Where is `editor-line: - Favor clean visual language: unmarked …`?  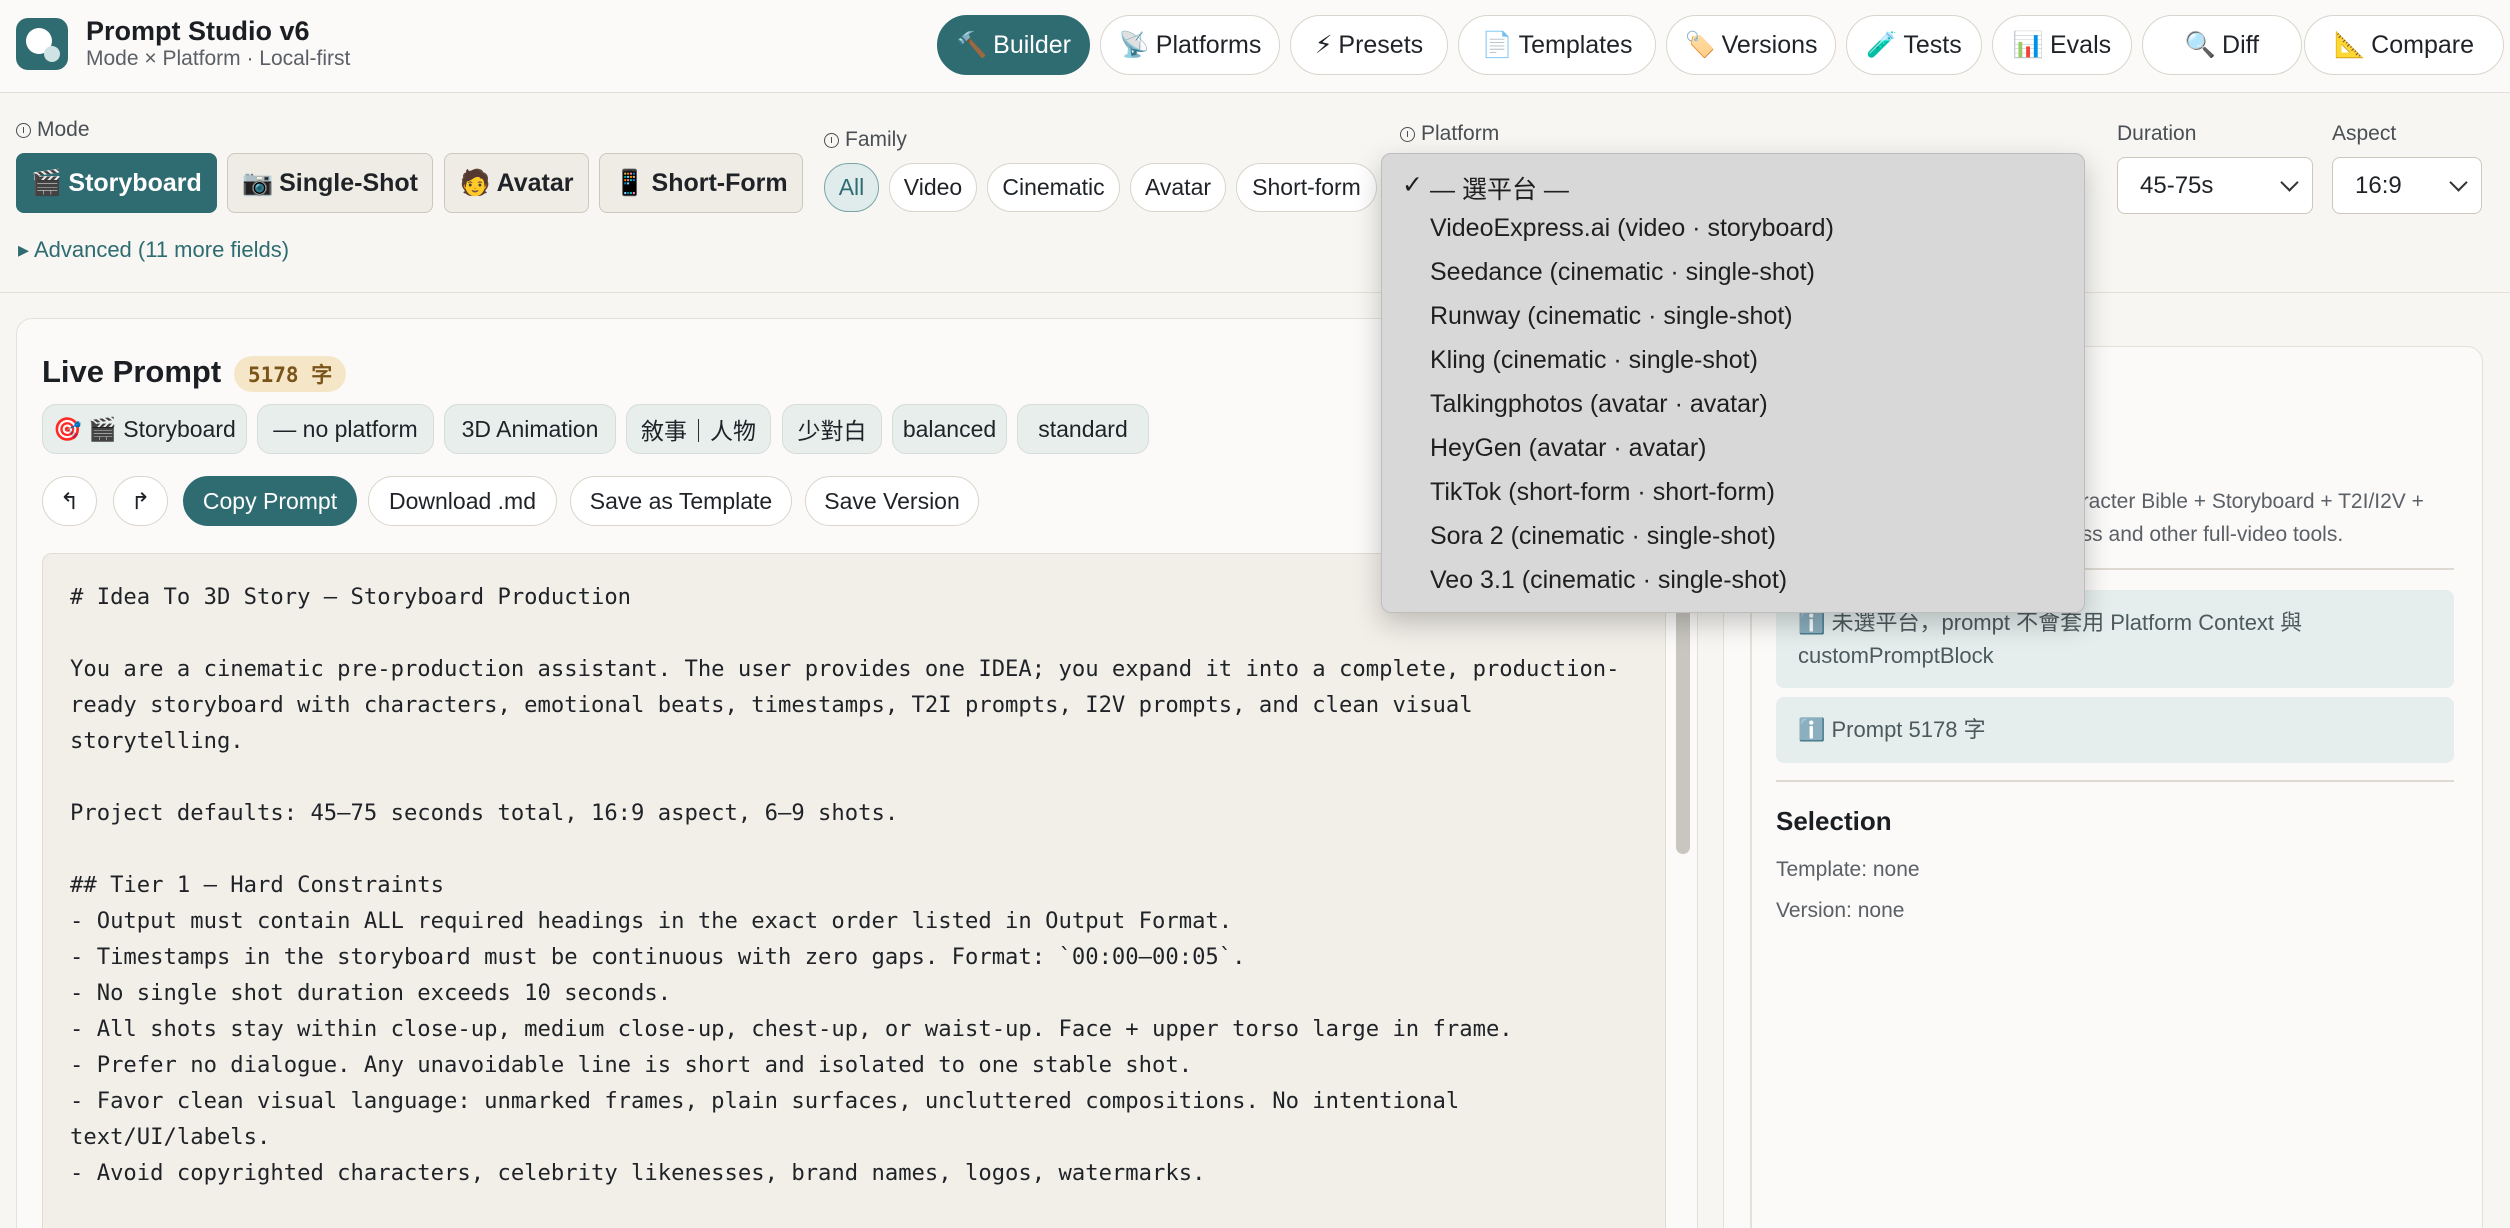 editor-line: - Favor clean visual language: unmarked … is located at coordinates (765, 1101).